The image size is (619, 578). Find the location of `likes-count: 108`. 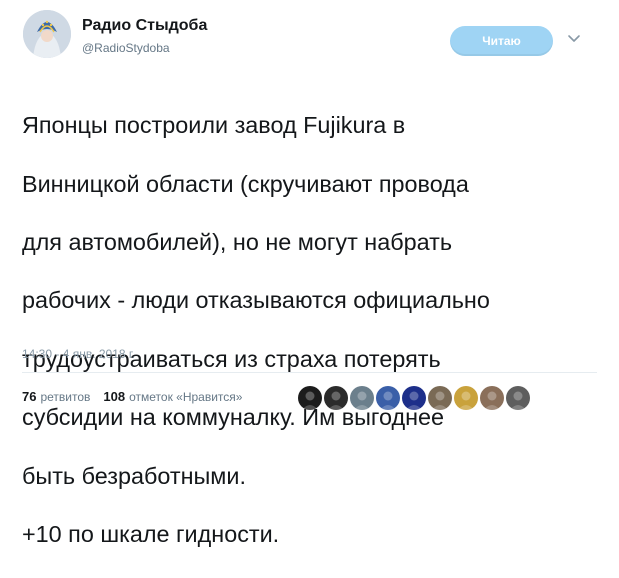

likes-count: 108 is located at coordinates (114, 396).